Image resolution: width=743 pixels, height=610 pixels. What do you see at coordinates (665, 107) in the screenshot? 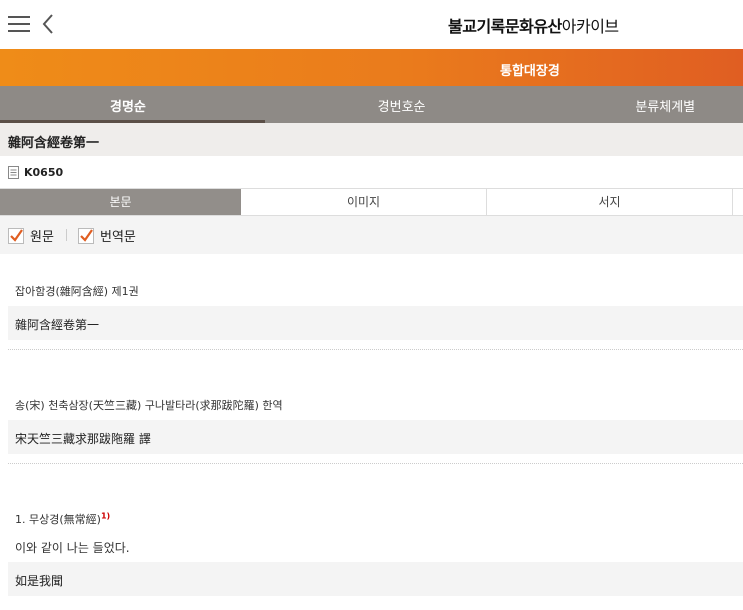
I see `tab-label: 분류체계별` at bounding box center [665, 107].